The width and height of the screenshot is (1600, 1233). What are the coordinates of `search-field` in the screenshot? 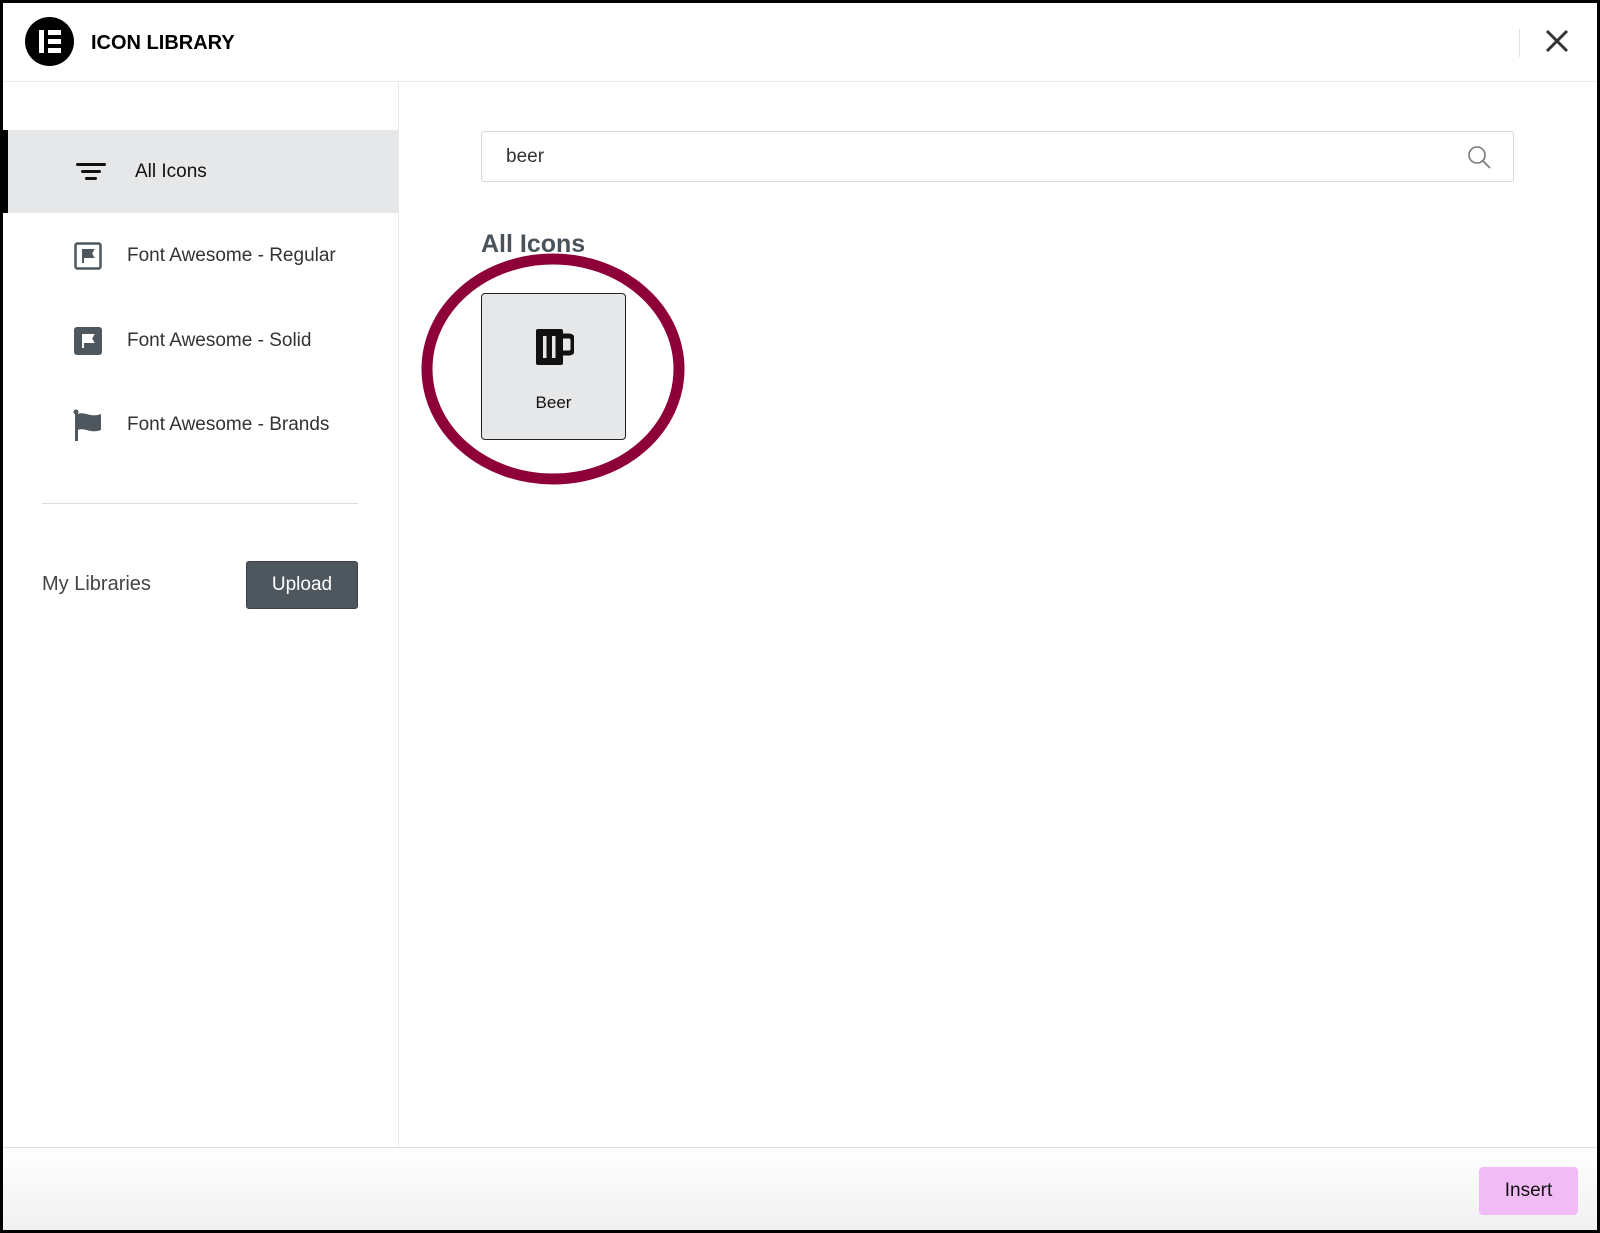 It's located at (997, 156).